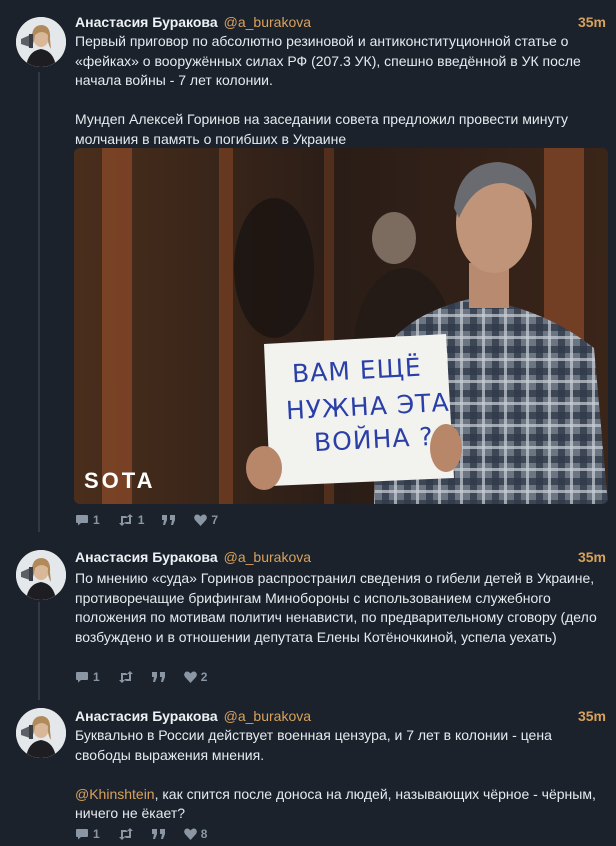 This screenshot has width=616, height=846. What do you see at coordinates (141, 834) in the screenshot?
I see `tweet-actions: 1 8` at bounding box center [141, 834].